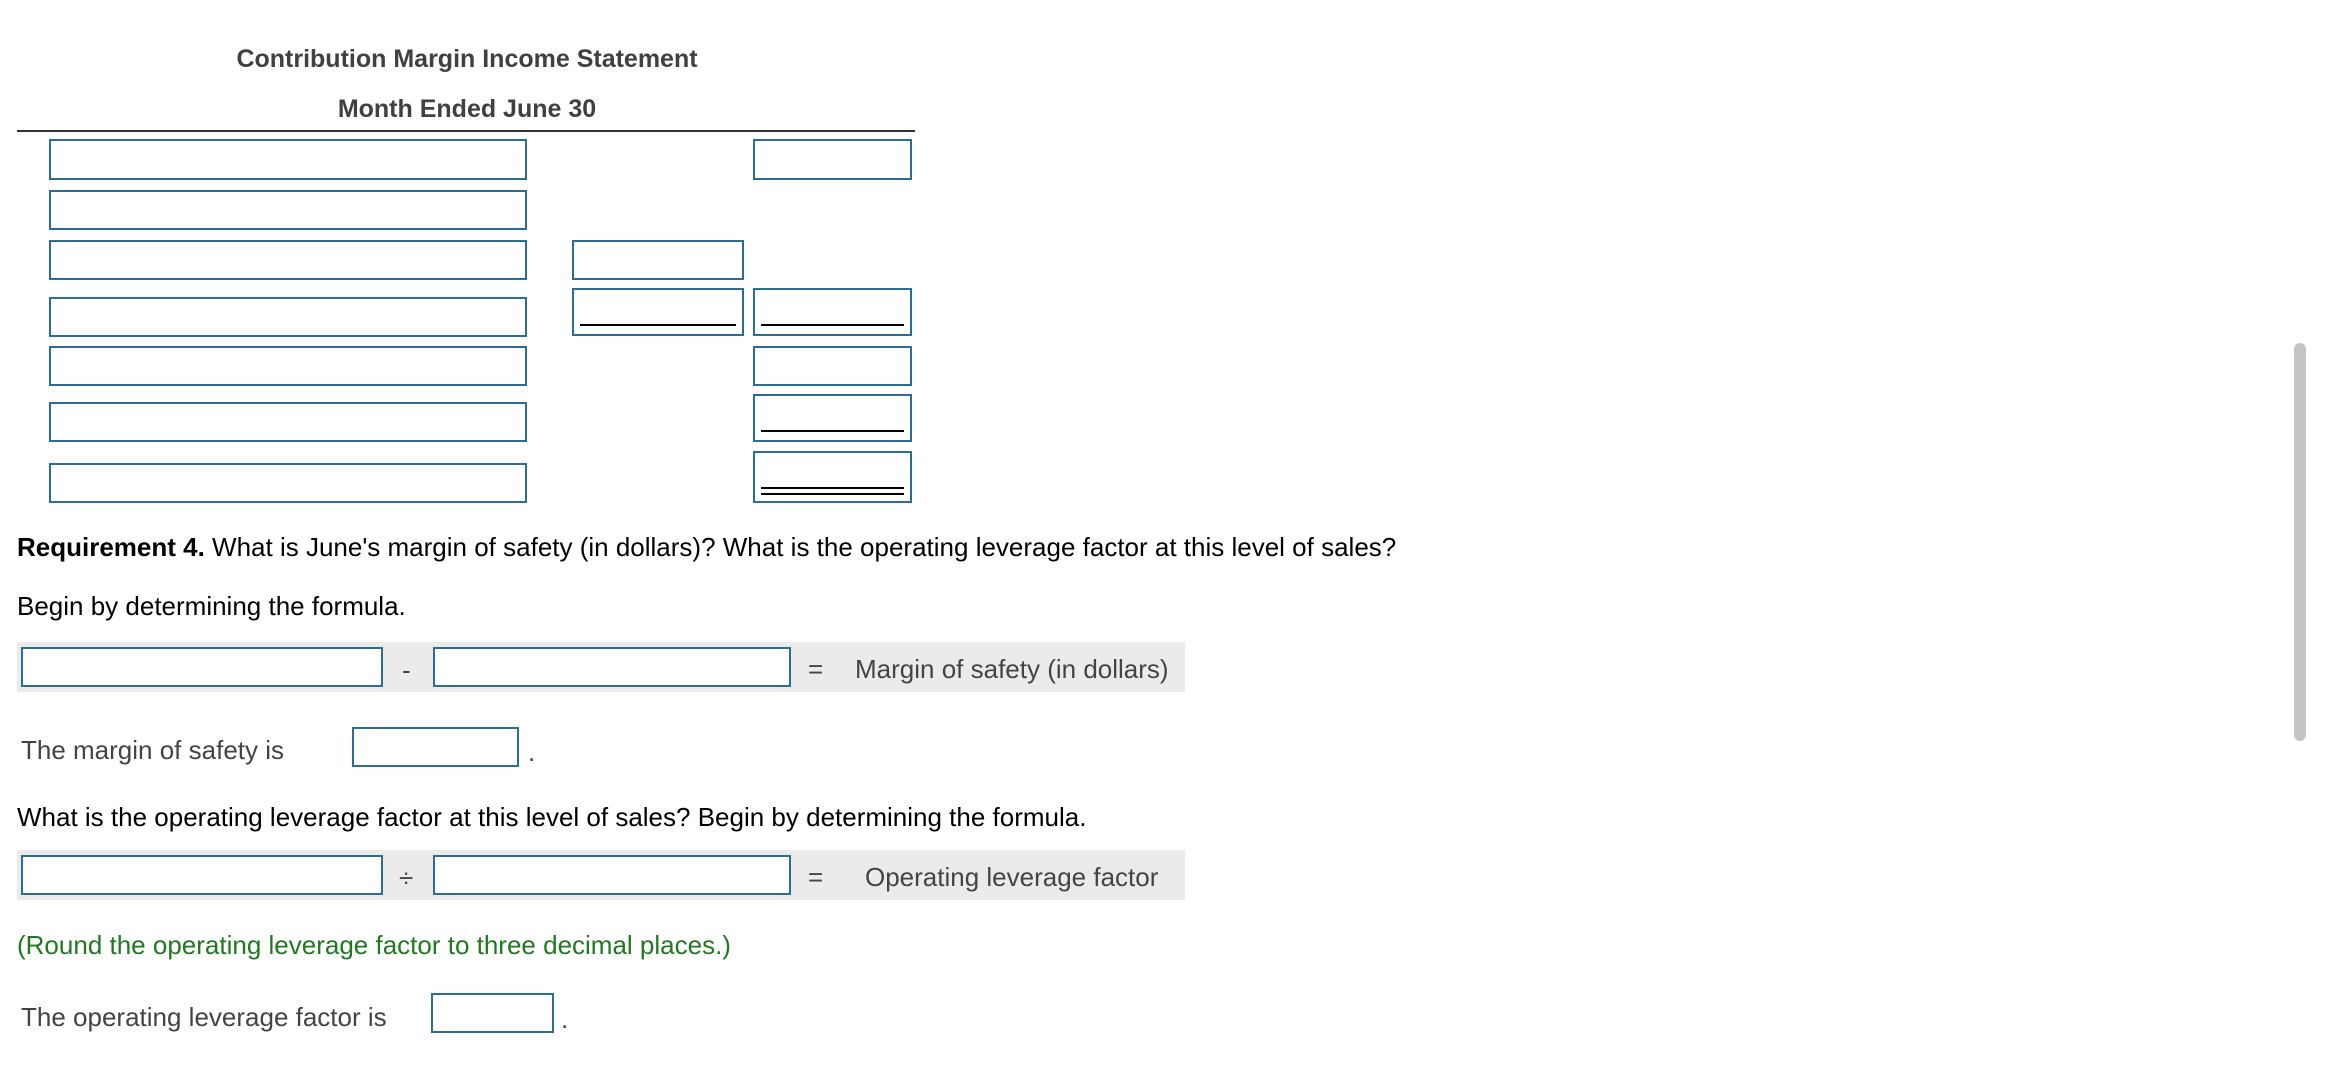 This screenshot has height=1071, width=2325. Describe the element at coordinates (492, 1013) in the screenshot. I see `operating-leverage-input` at that location.